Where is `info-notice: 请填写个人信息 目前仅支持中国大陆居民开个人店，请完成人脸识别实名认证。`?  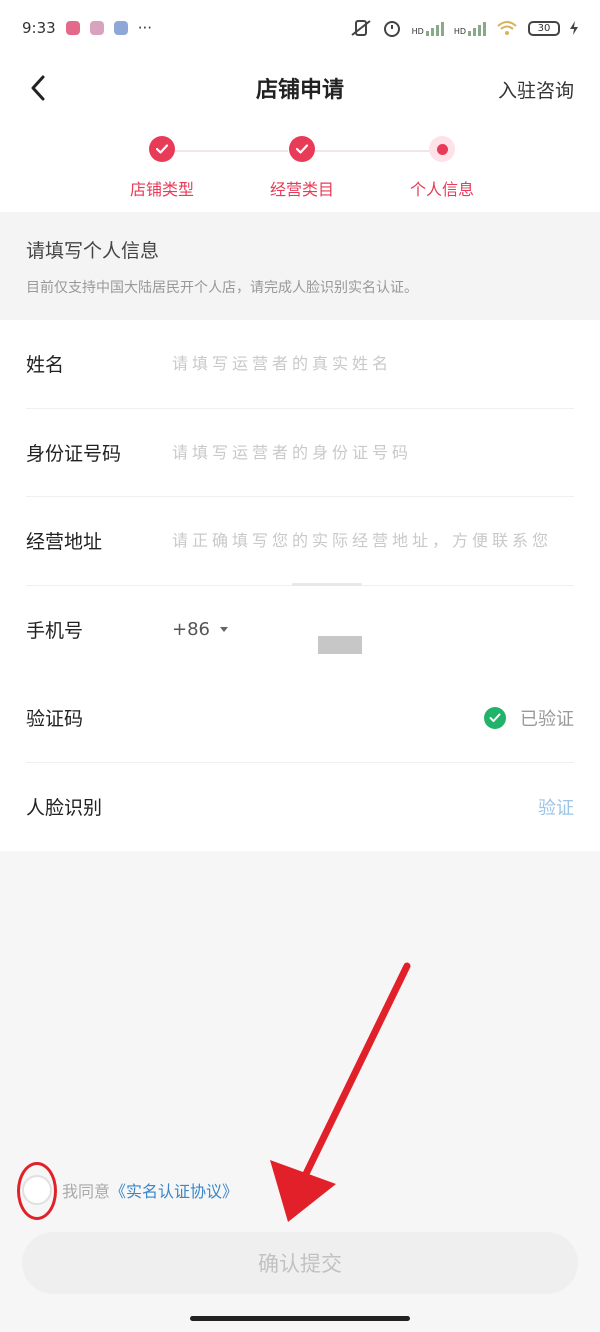
info-notice: 请填写个人信息 目前仅支持中国大陆居民开个人店，请完成人脸识别实名认证。 is located at coordinates (300, 266).